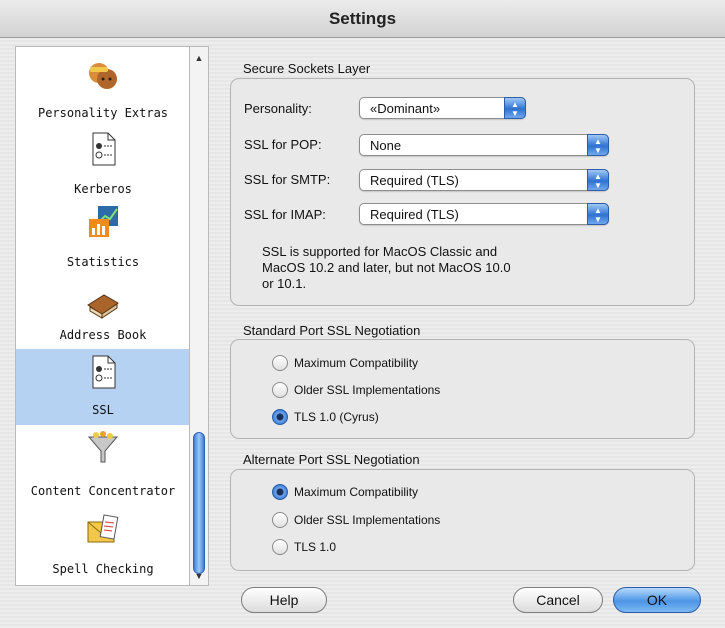 The image size is (725, 628). I want to click on cancel-button: Cancel, so click(558, 600).